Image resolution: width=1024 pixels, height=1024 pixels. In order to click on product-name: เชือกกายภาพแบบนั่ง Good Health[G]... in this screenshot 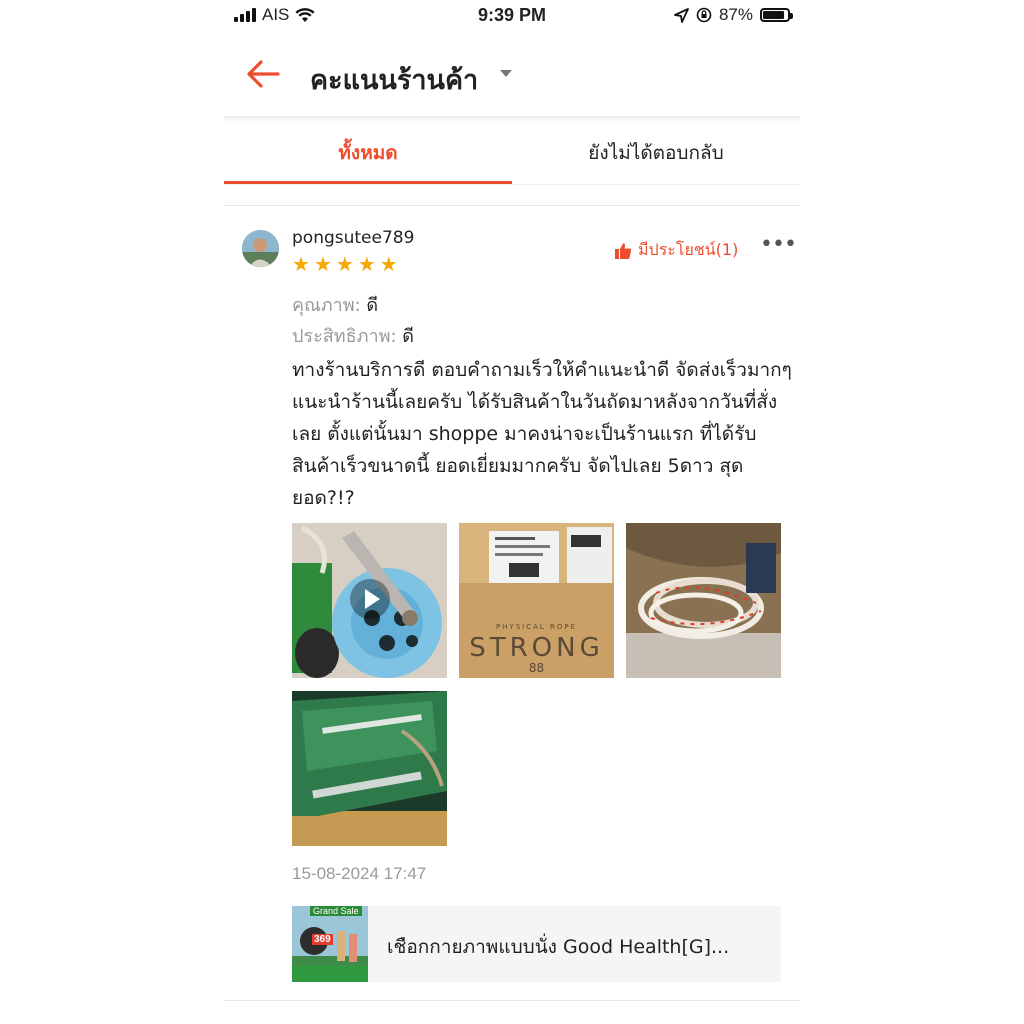, I will do `click(558, 947)`.